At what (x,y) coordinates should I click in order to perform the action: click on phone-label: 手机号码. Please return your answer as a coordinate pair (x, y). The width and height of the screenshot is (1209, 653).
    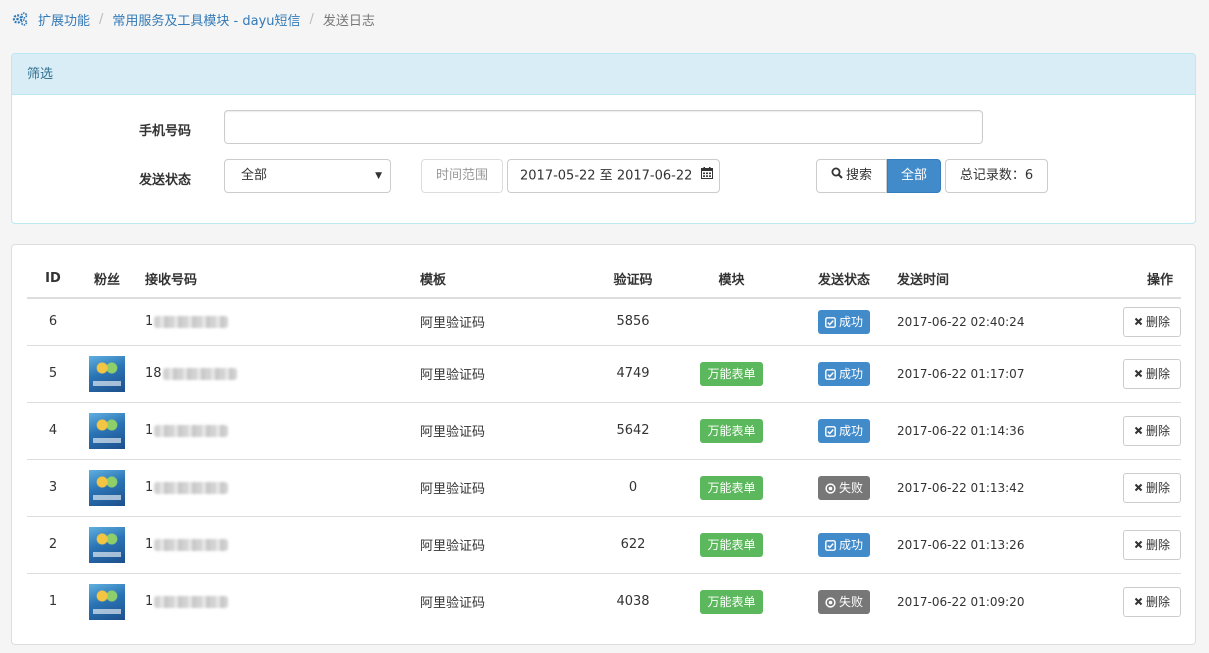
    Looking at the image, I should click on (165, 131).